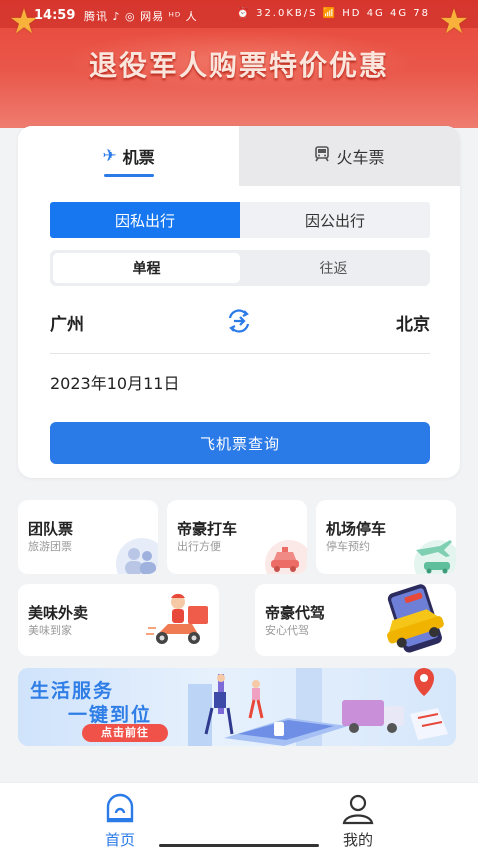 Image resolution: width=478 pixels, height=850 pixels. I want to click on travel-purpose-toggle: 因私出行 因公出行, so click(240, 220).